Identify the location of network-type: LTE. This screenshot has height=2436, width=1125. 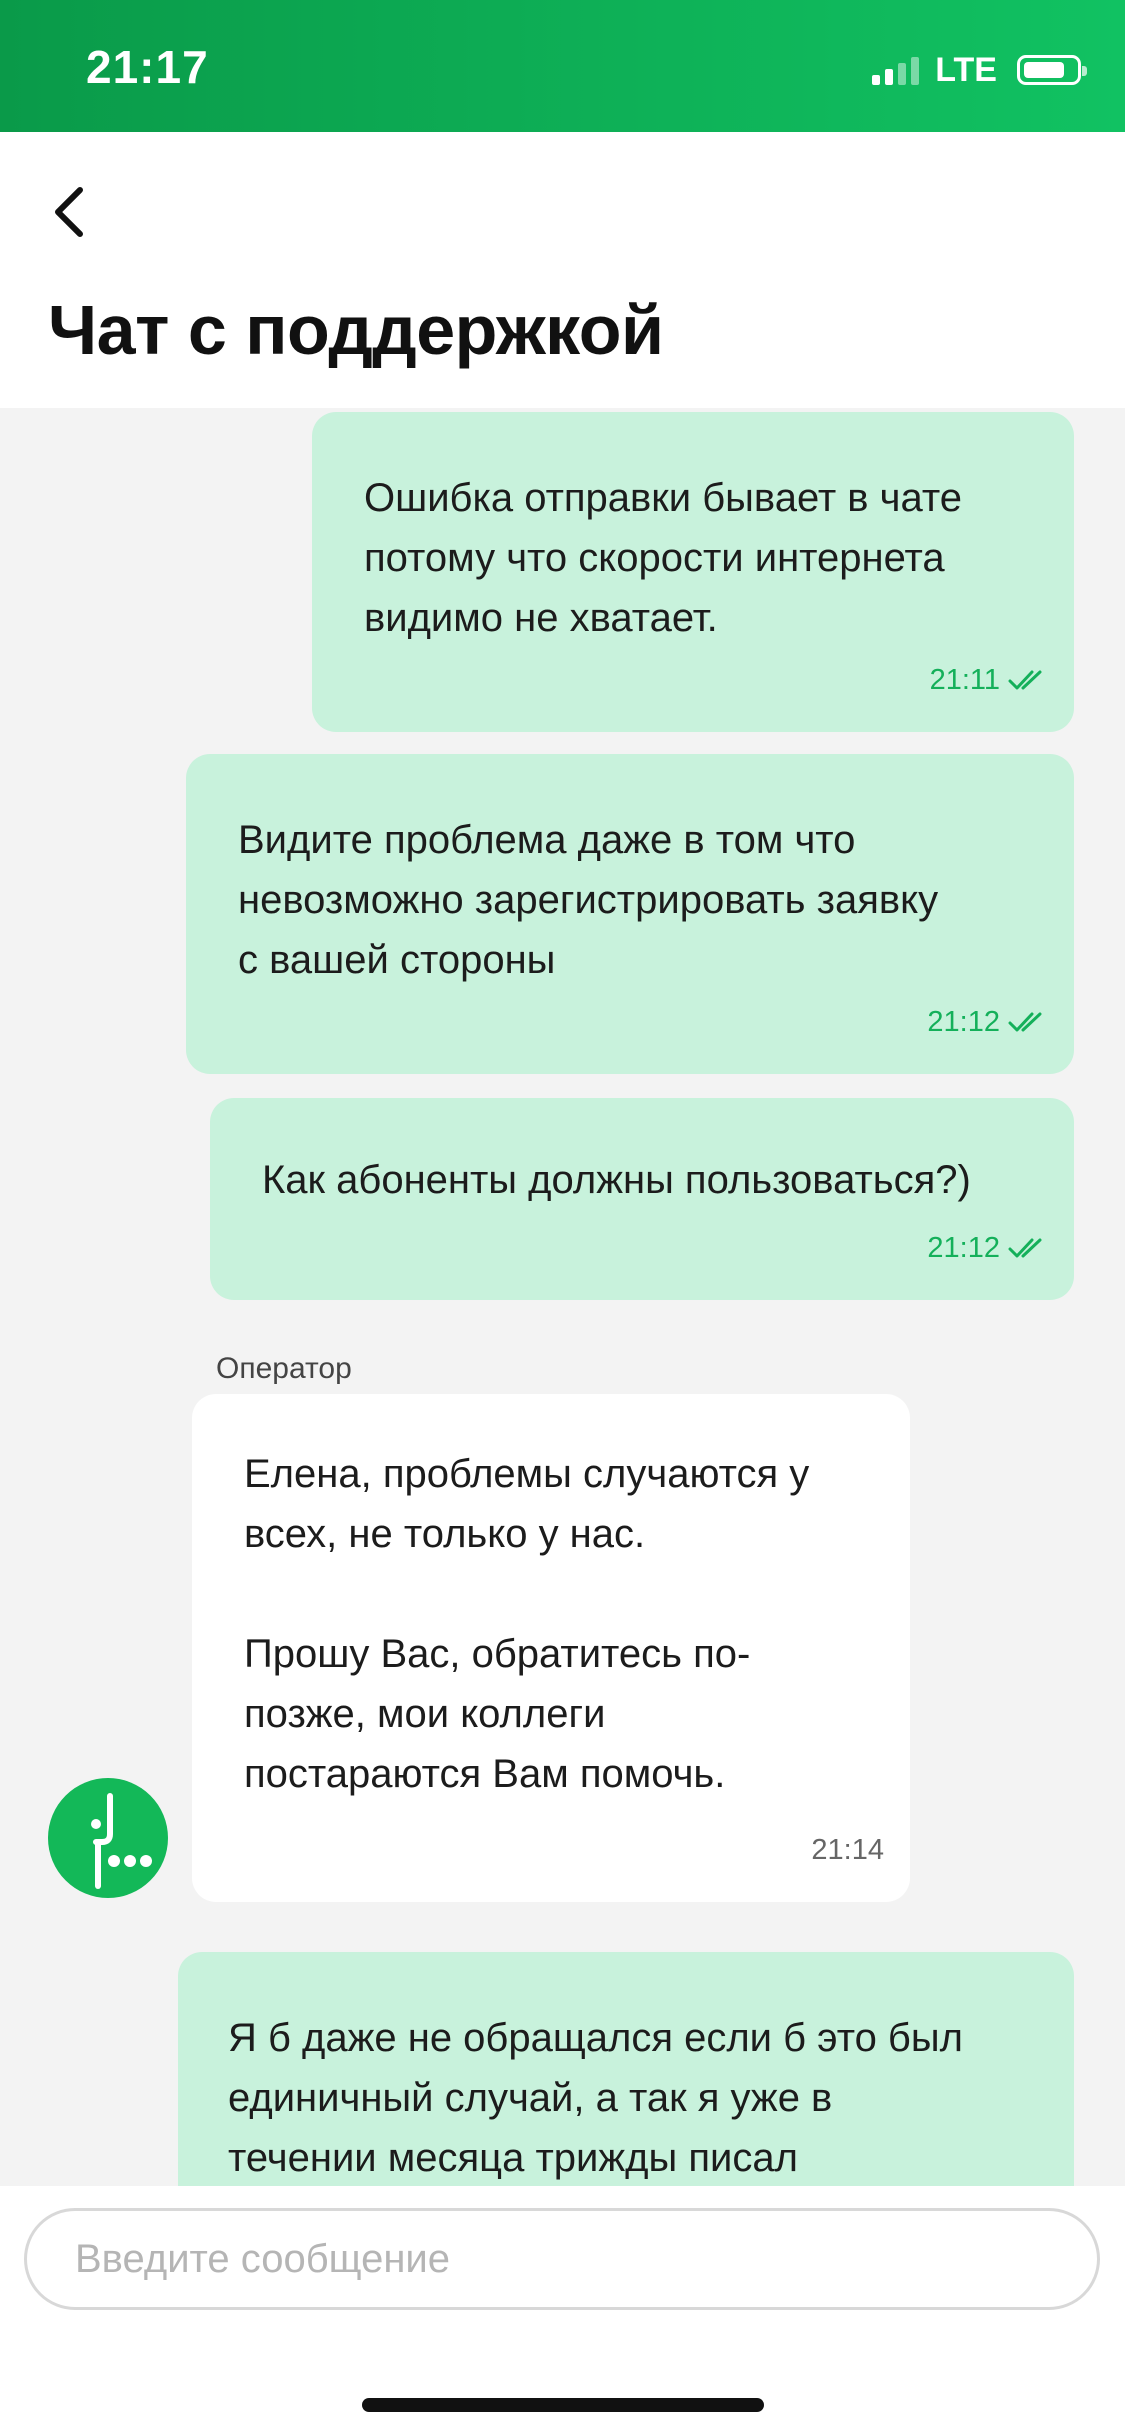
(966, 69).